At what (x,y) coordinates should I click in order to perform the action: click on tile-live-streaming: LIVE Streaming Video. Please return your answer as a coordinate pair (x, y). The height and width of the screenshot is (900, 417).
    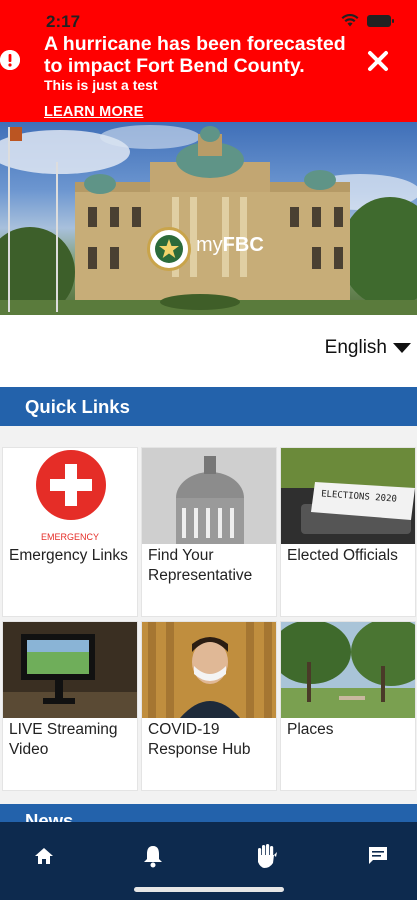
    Looking at the image, I should click on (70, 706).